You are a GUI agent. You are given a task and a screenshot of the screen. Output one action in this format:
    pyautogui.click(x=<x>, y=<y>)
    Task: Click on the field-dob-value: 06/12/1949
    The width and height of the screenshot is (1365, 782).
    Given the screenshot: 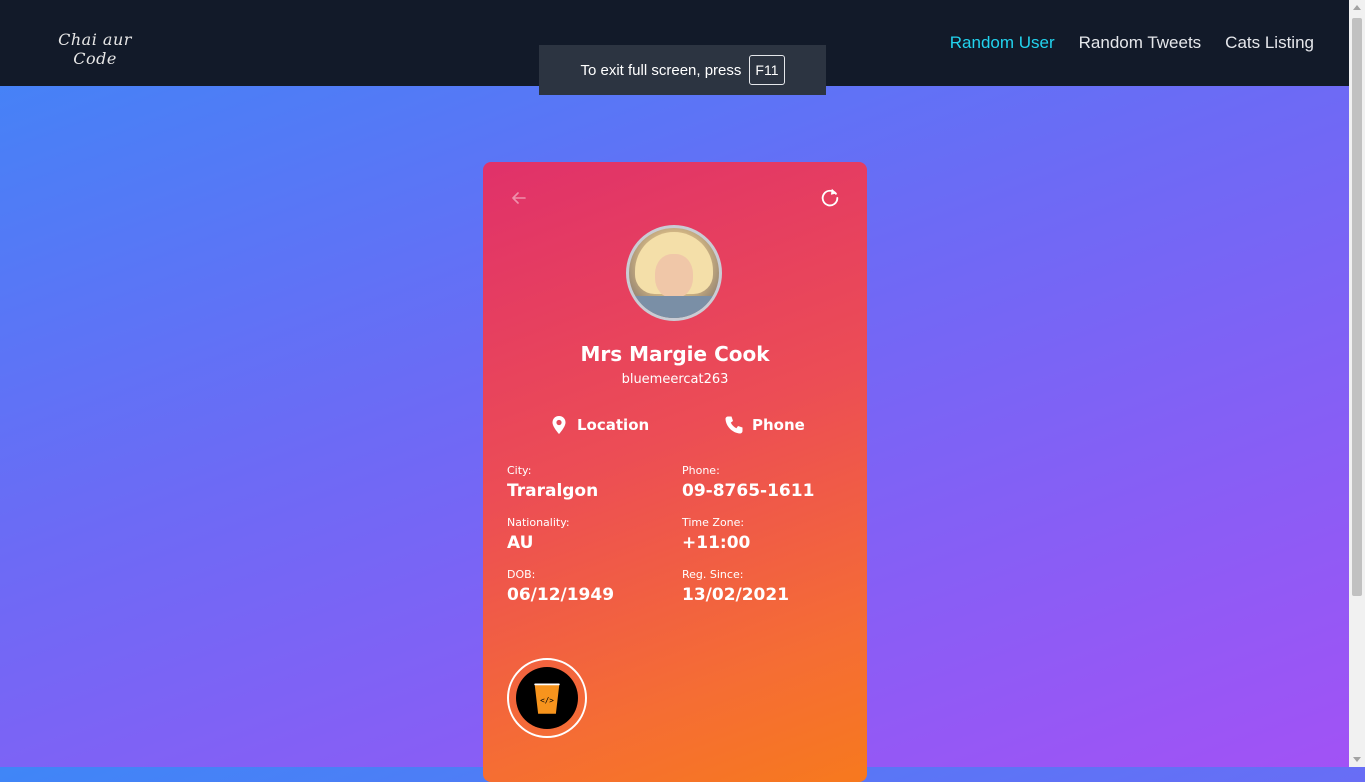 What is the action you would take?
    pyautogui.click(x=561, y=595)
    